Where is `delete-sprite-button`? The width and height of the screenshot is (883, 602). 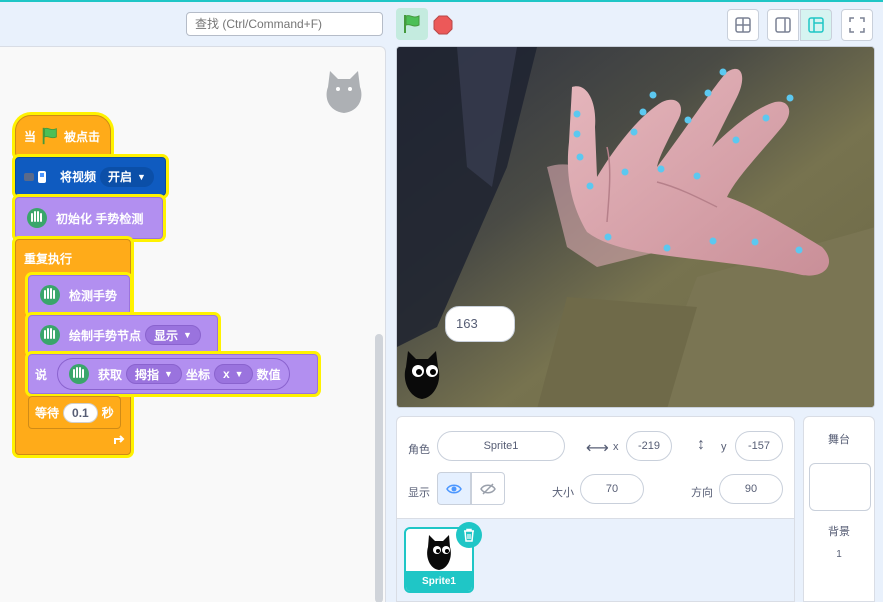 delete-sprite-button is located at coordinates (469, 535).